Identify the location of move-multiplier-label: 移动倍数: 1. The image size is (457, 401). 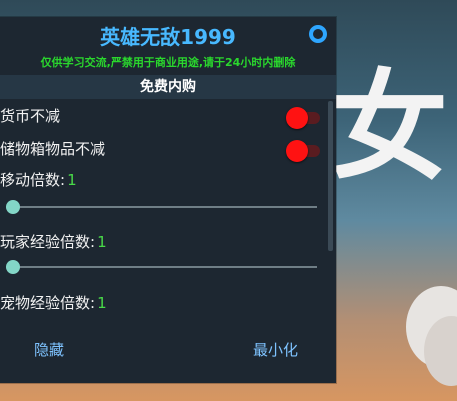
(38, 179).